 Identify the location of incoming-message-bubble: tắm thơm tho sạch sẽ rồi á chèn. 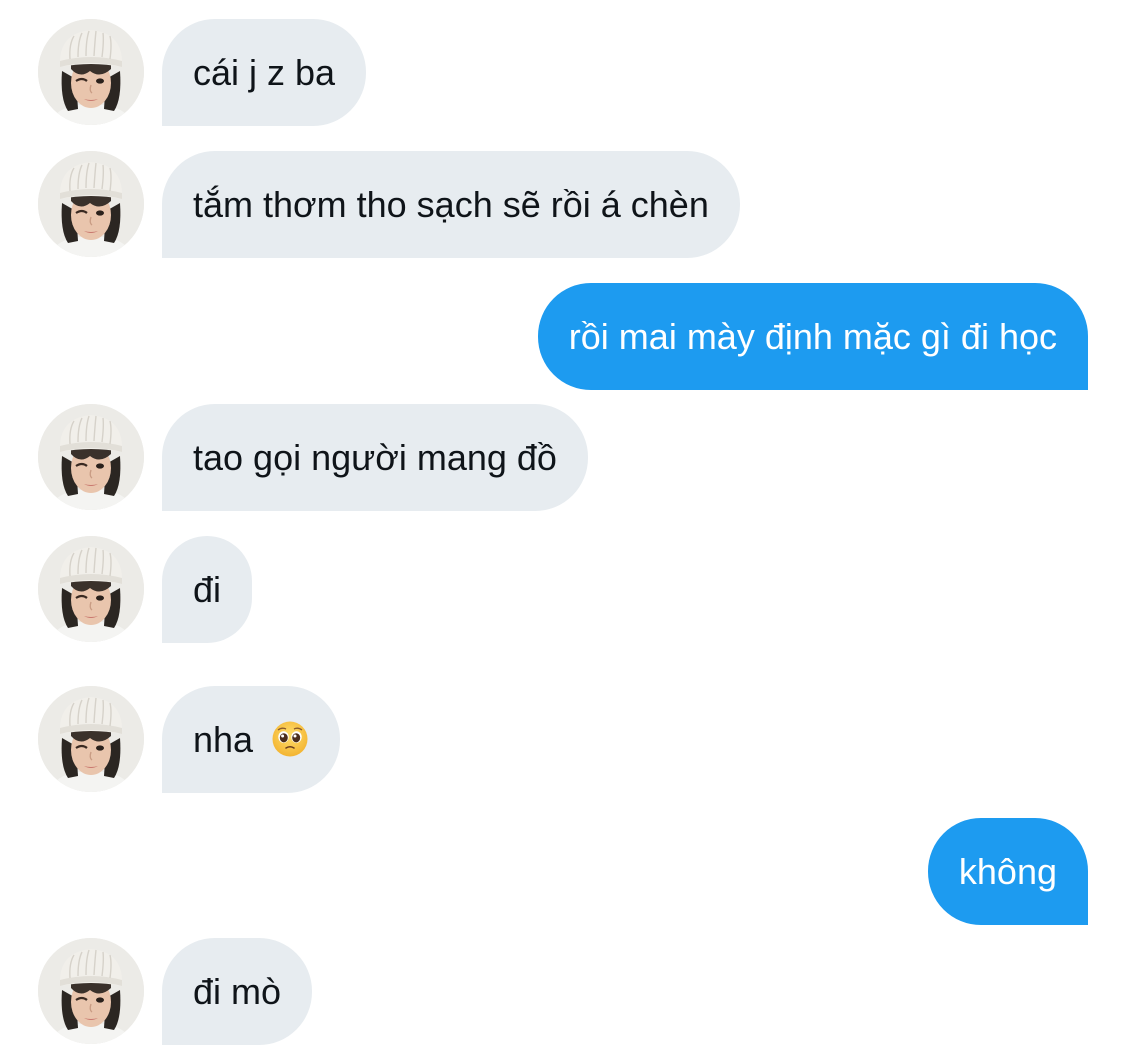
(451, 204).